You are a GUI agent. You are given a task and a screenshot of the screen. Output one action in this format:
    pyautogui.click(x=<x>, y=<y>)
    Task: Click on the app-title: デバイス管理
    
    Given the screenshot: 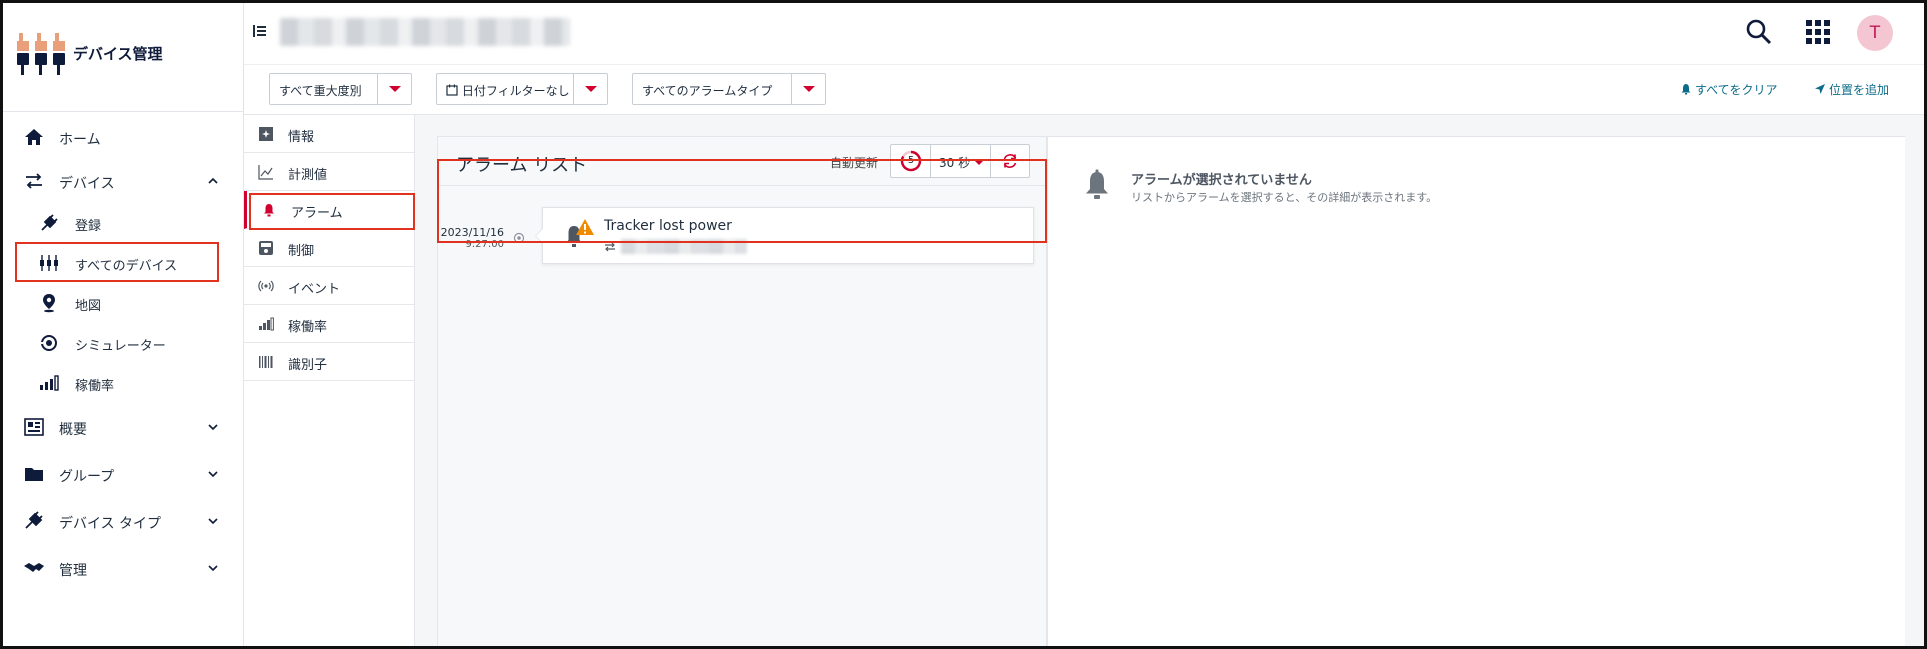 What is the action you would take?
    pyautogui.click(x=118, y=54)
    